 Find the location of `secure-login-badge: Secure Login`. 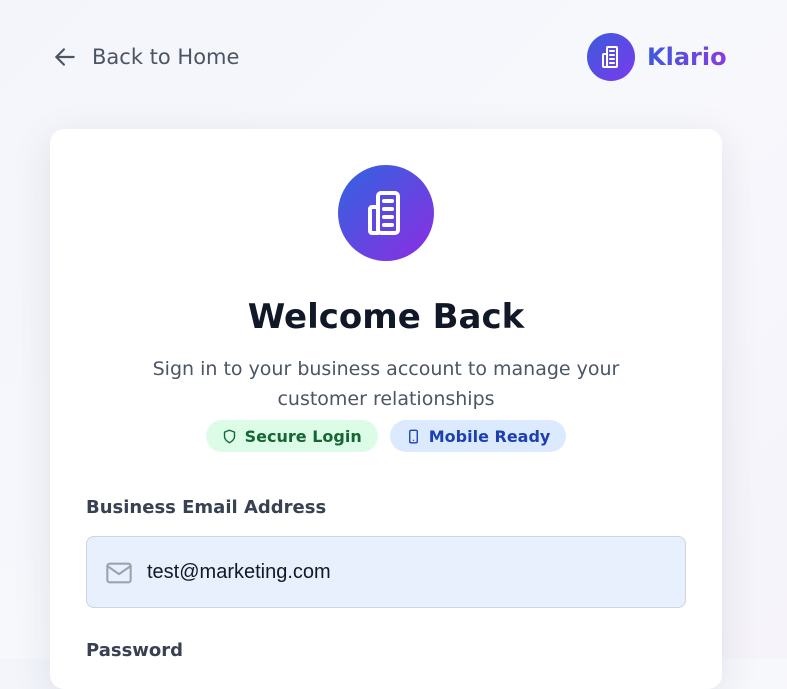

secure-login-badge: Secure Login is located at coordinates (291, 436).